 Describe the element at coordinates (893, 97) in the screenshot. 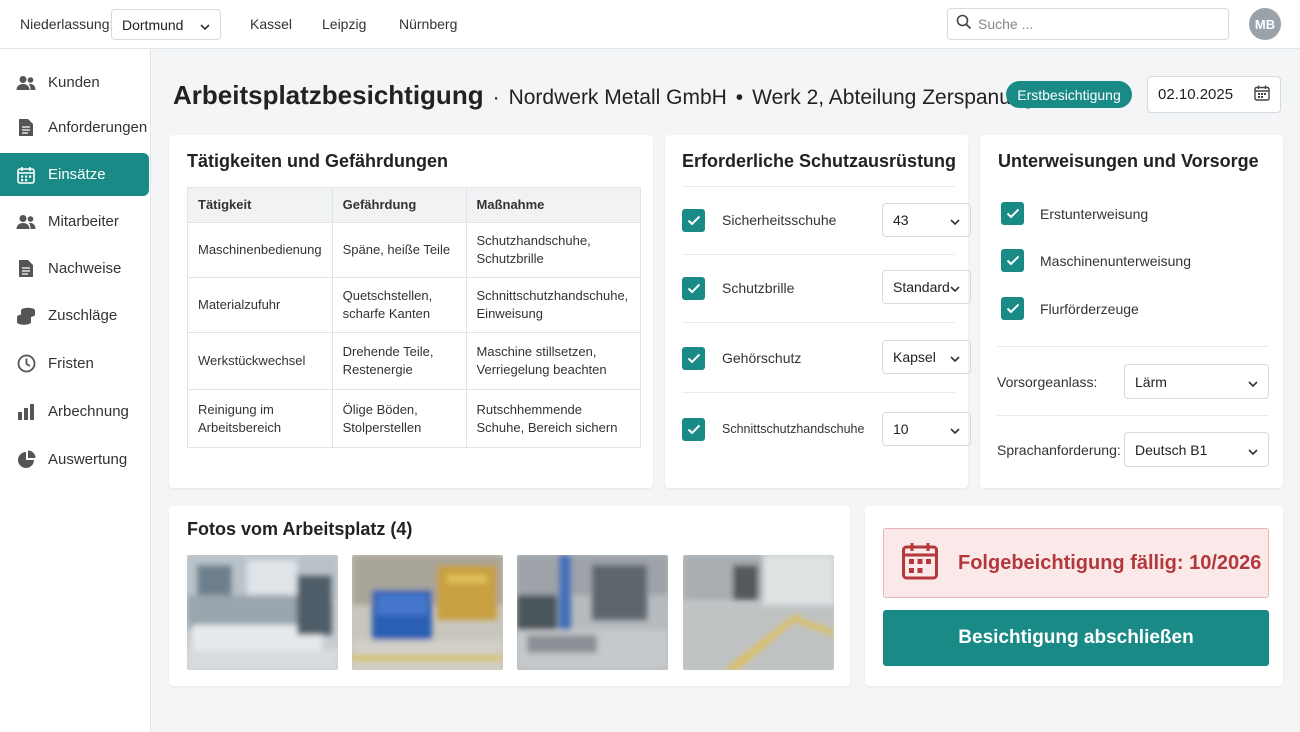

I see `location-name: Werk 2, Abteilung Zerspanung` at that location.